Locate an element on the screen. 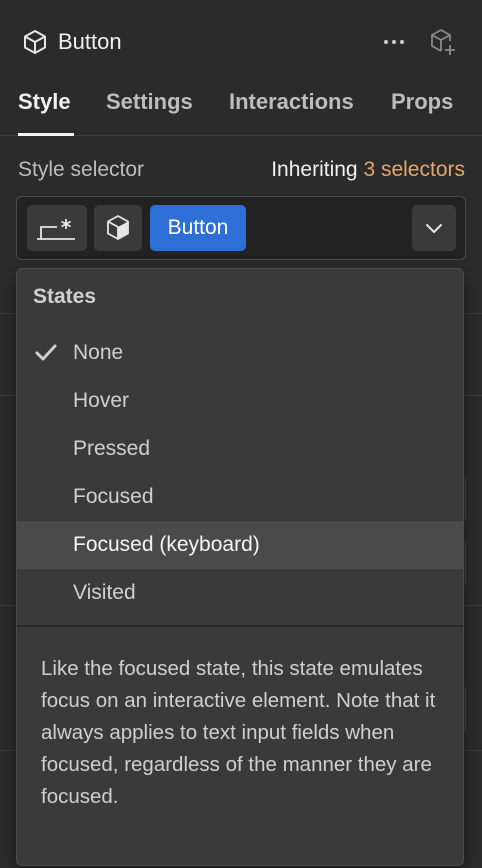 Image resolution: width=482 pixels, height=868 pixels. inheriting-selectors-link: 3 selectors is located at coordinates (414, 169).